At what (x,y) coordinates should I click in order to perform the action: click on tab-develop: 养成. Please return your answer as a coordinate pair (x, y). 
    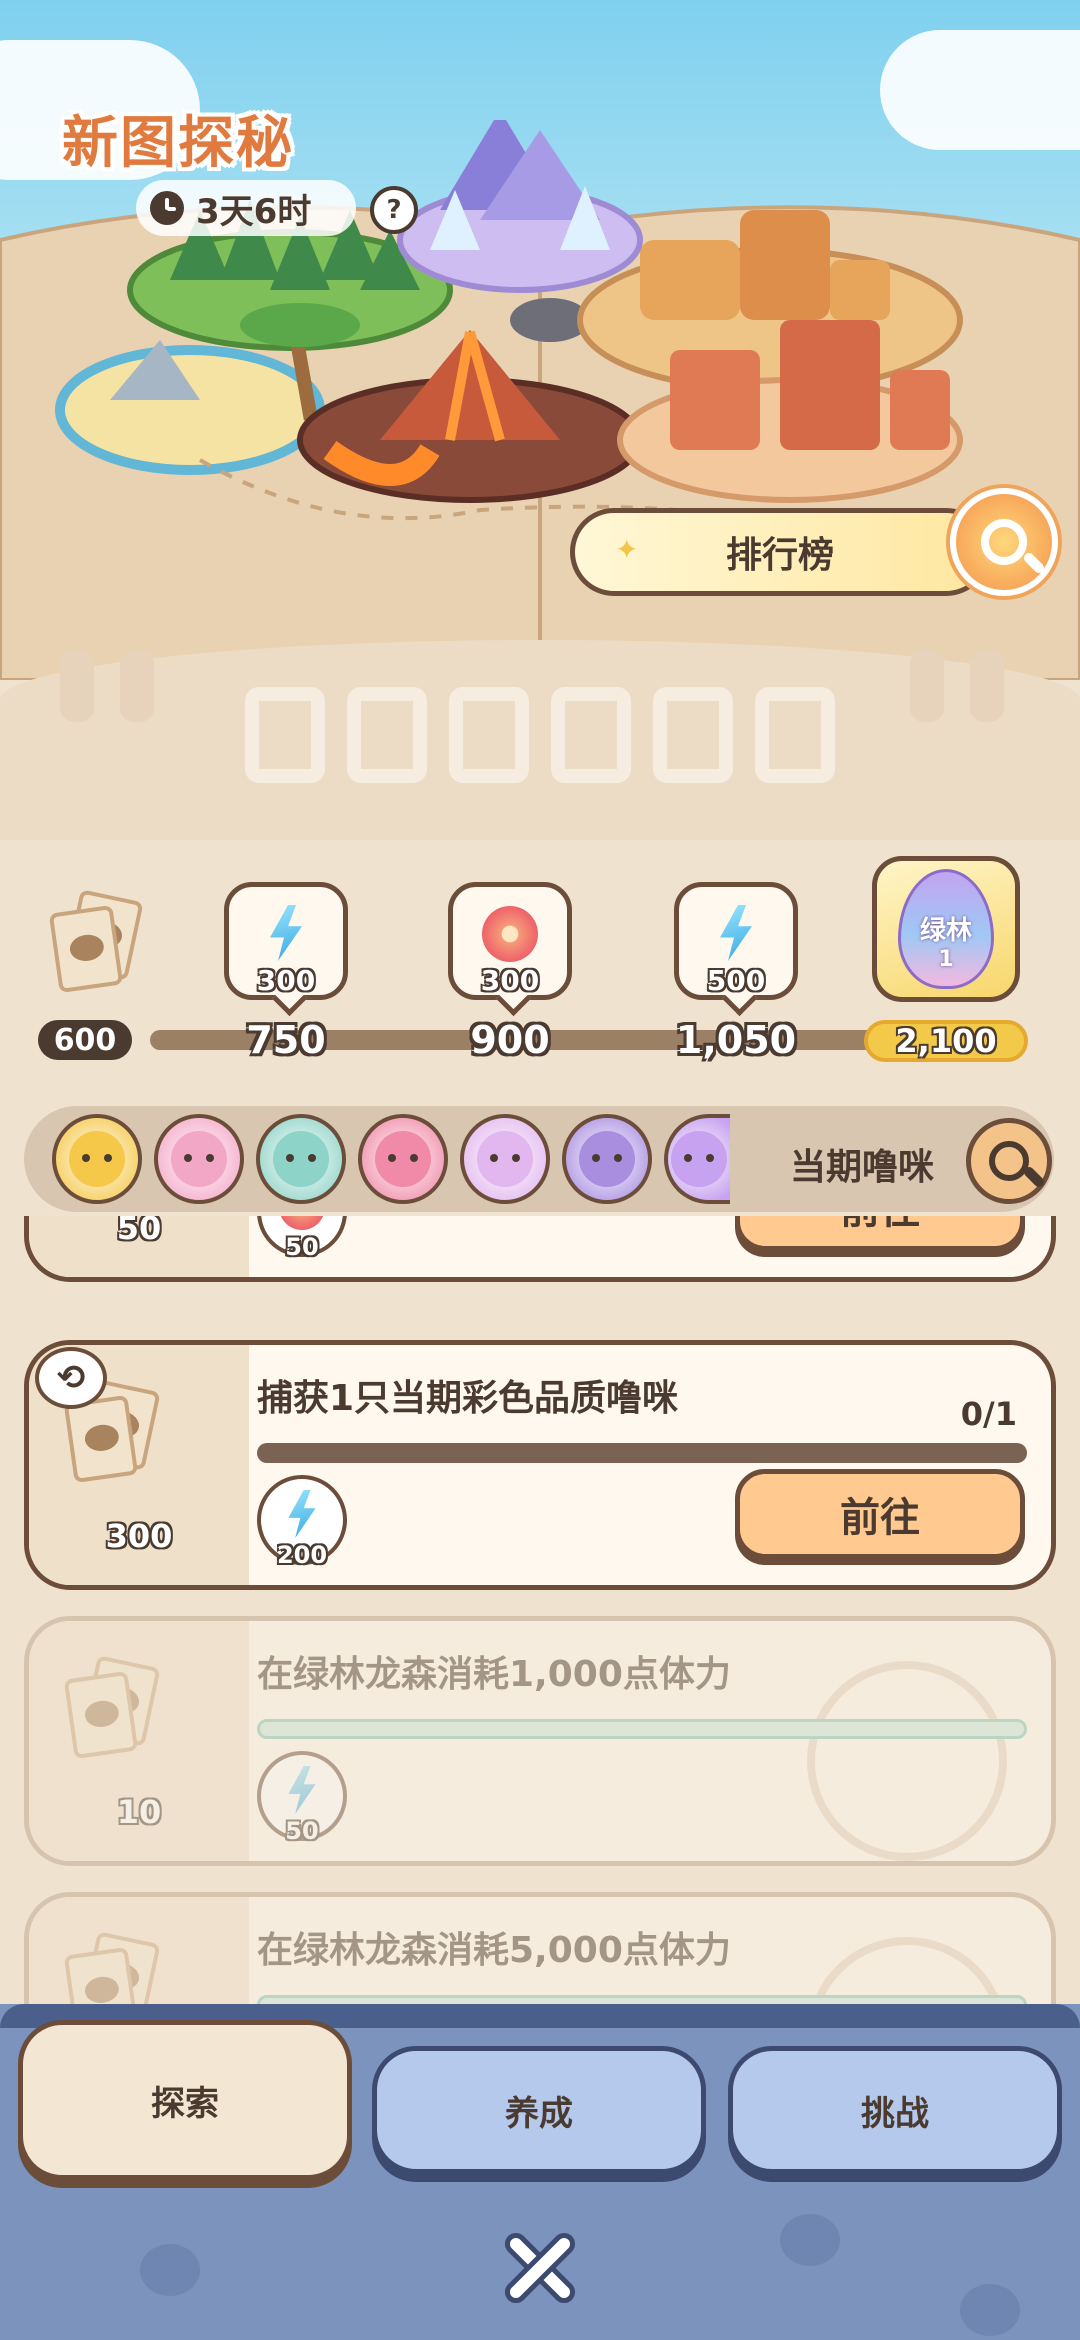
    Looking at the image, I should click on (539, 2110).